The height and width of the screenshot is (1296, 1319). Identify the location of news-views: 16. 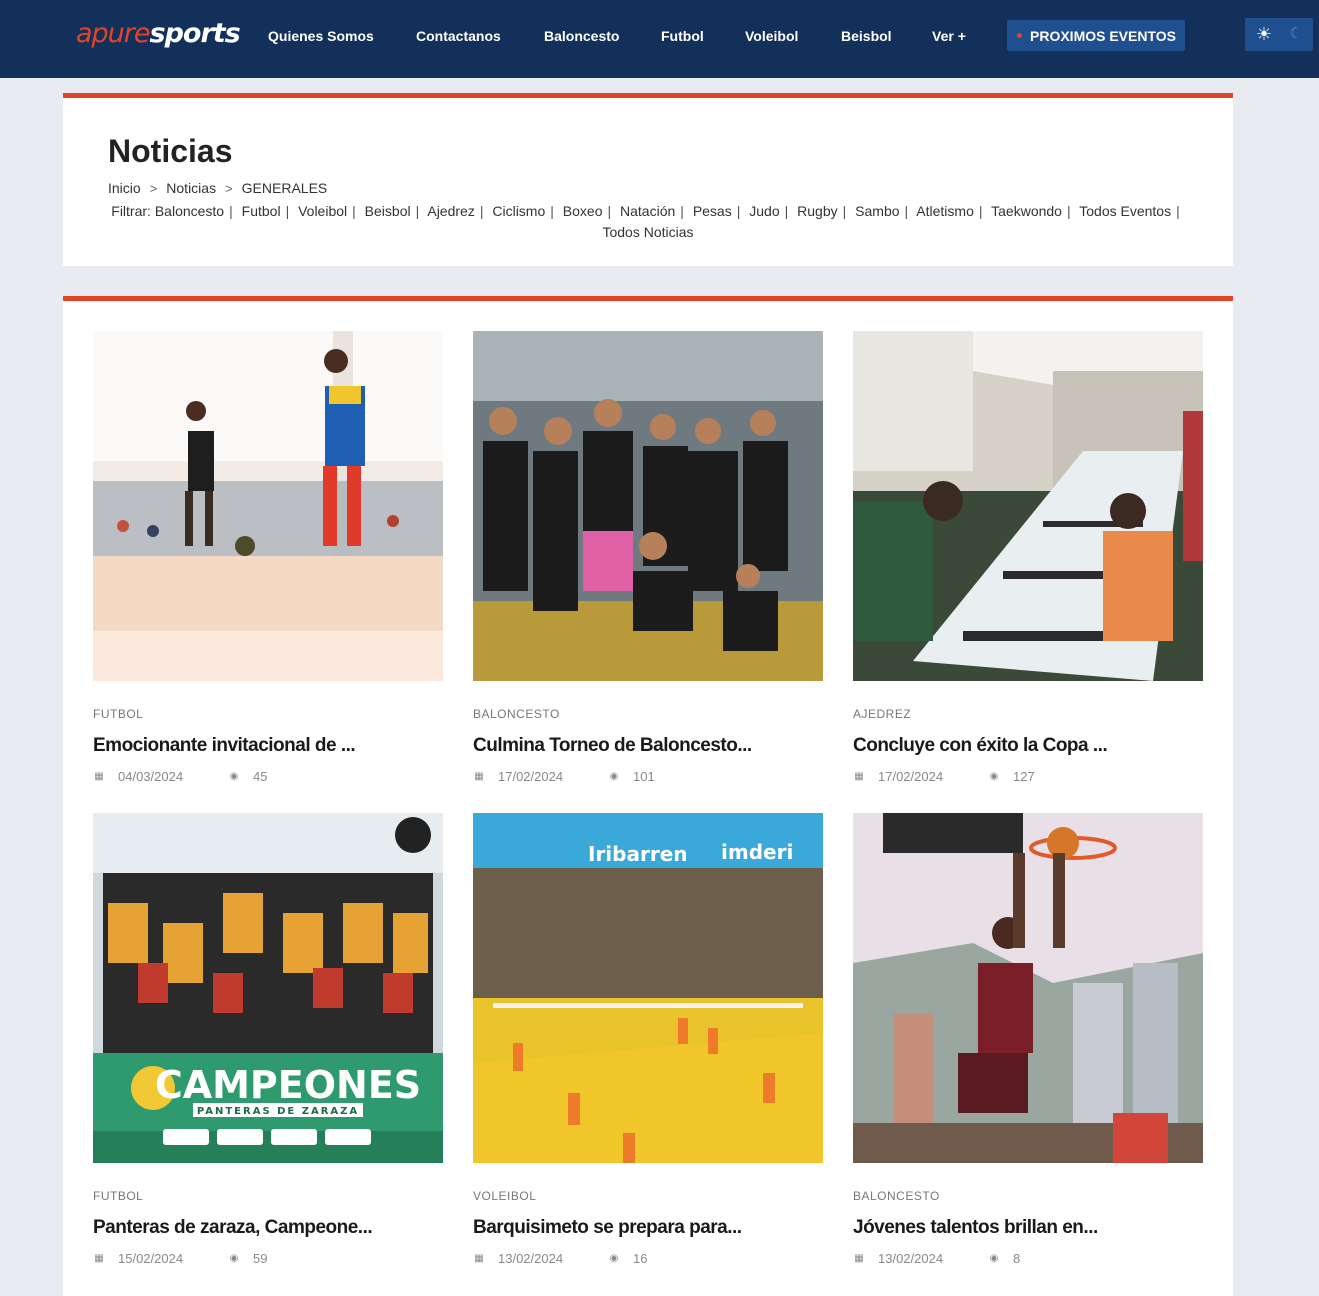
(640, 1258).